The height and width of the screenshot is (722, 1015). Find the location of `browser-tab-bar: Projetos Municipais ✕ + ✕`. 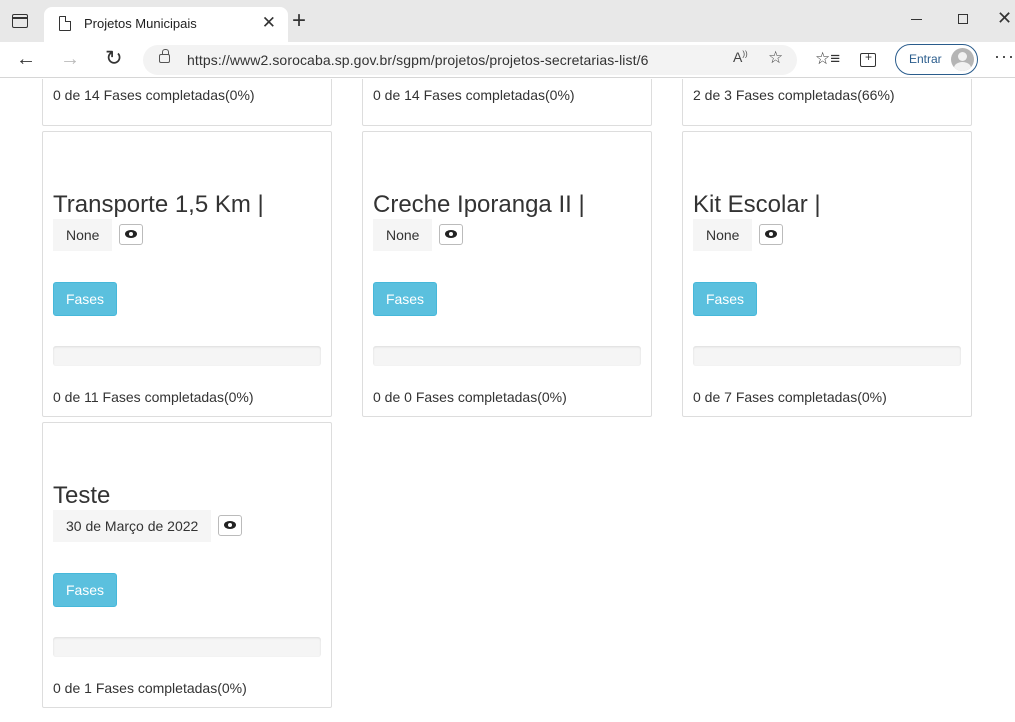

browser-tab-bar: Projetos Municipais ✕ + ✕ is located at coordinates (507, 21).